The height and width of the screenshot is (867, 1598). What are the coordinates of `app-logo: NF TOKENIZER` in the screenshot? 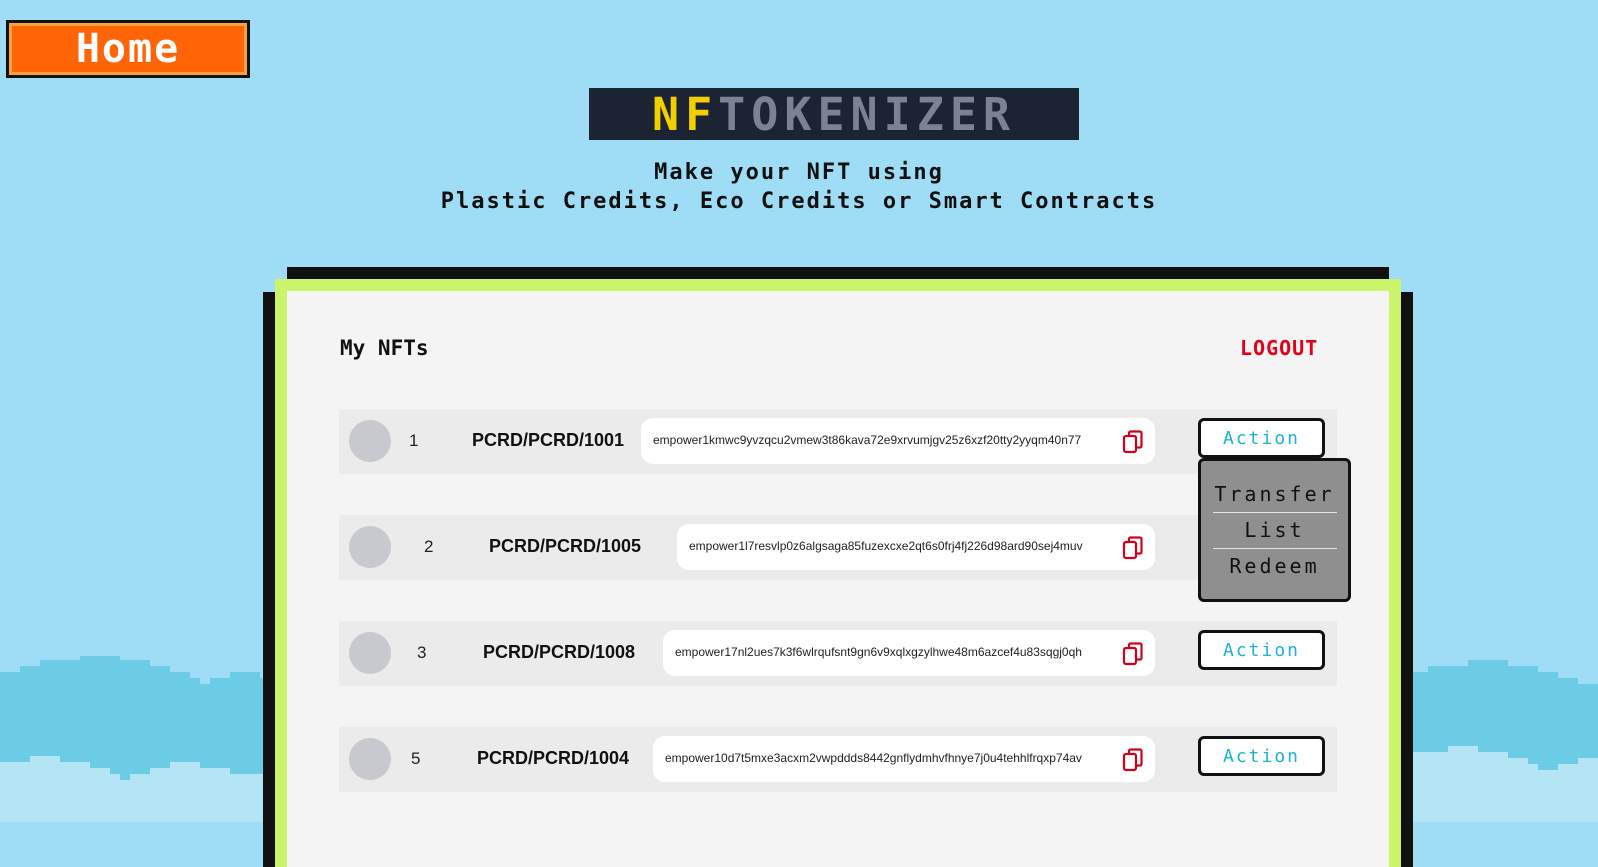 It's located at (834, 114).